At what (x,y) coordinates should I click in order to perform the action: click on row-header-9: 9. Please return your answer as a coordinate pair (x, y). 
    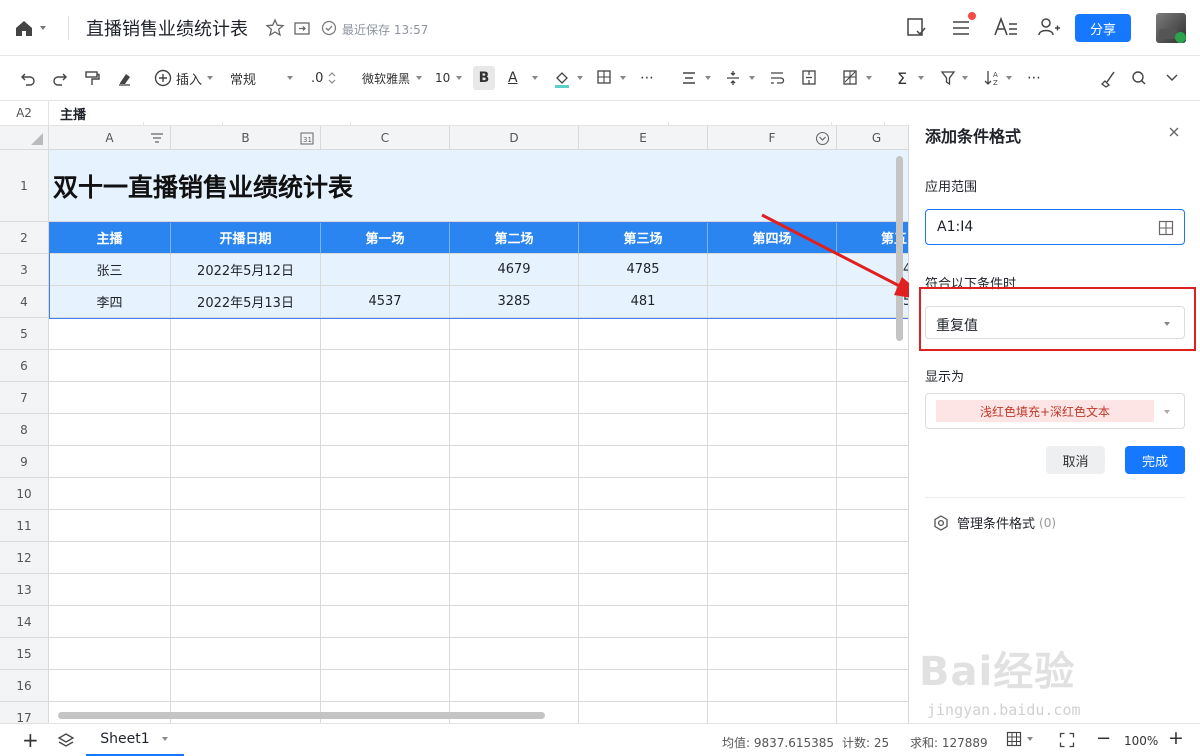
    Looking at the image, I should click on (24, 462).